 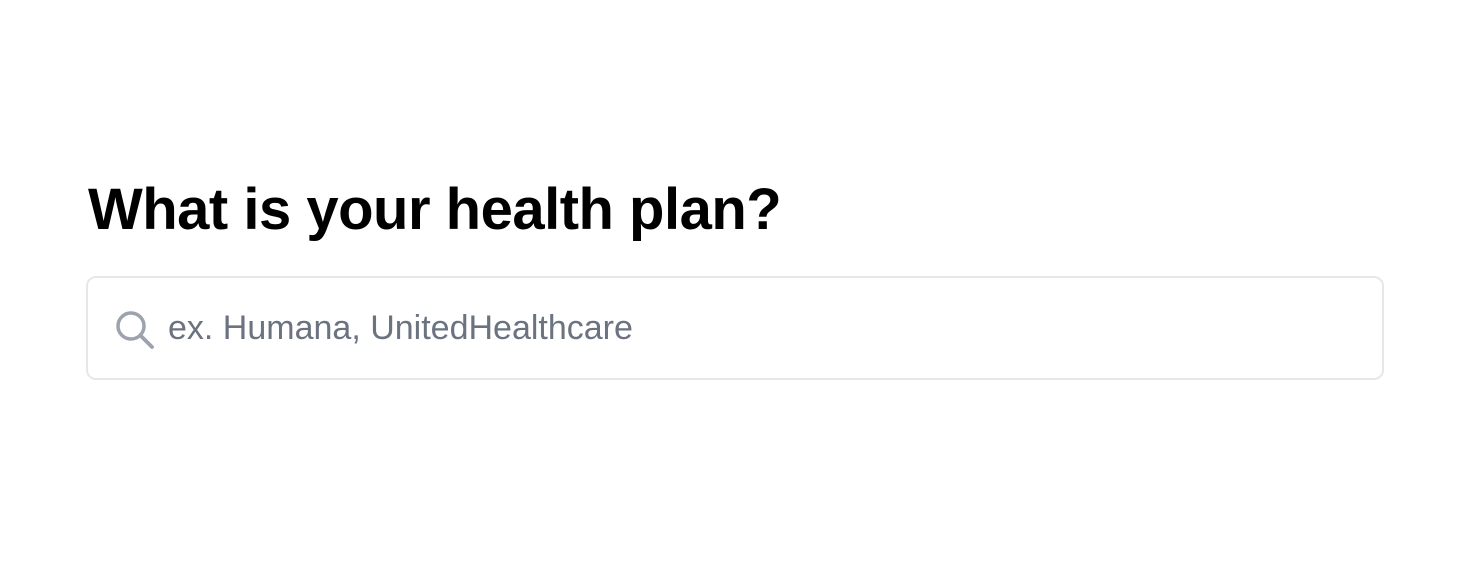 What do you see at coordinates (435, 209) in the screenshot?
I see `page-title: What is your health plan?` at bounding box center [435, 209].